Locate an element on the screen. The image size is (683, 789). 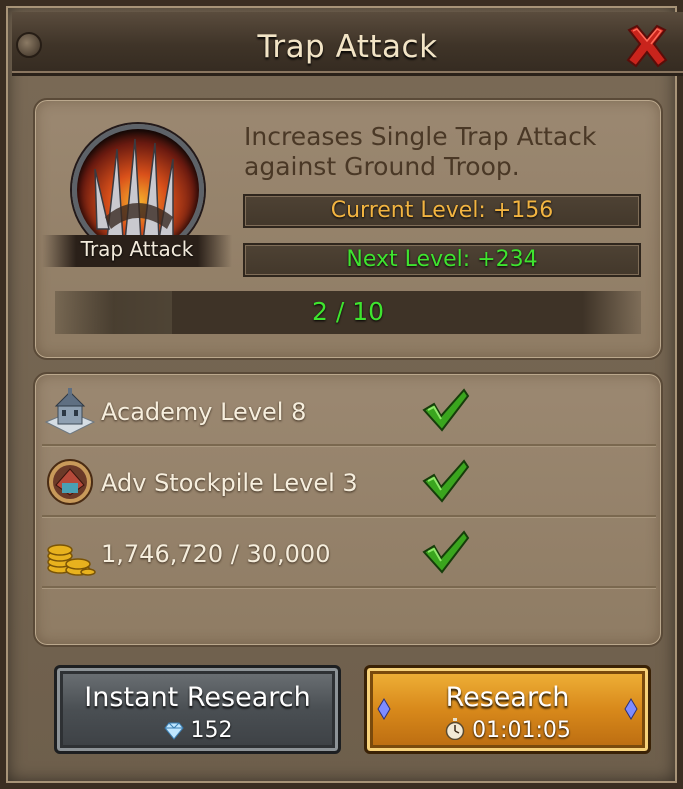
dialog-title: Trap Attack is located at coordinates (347, 47).